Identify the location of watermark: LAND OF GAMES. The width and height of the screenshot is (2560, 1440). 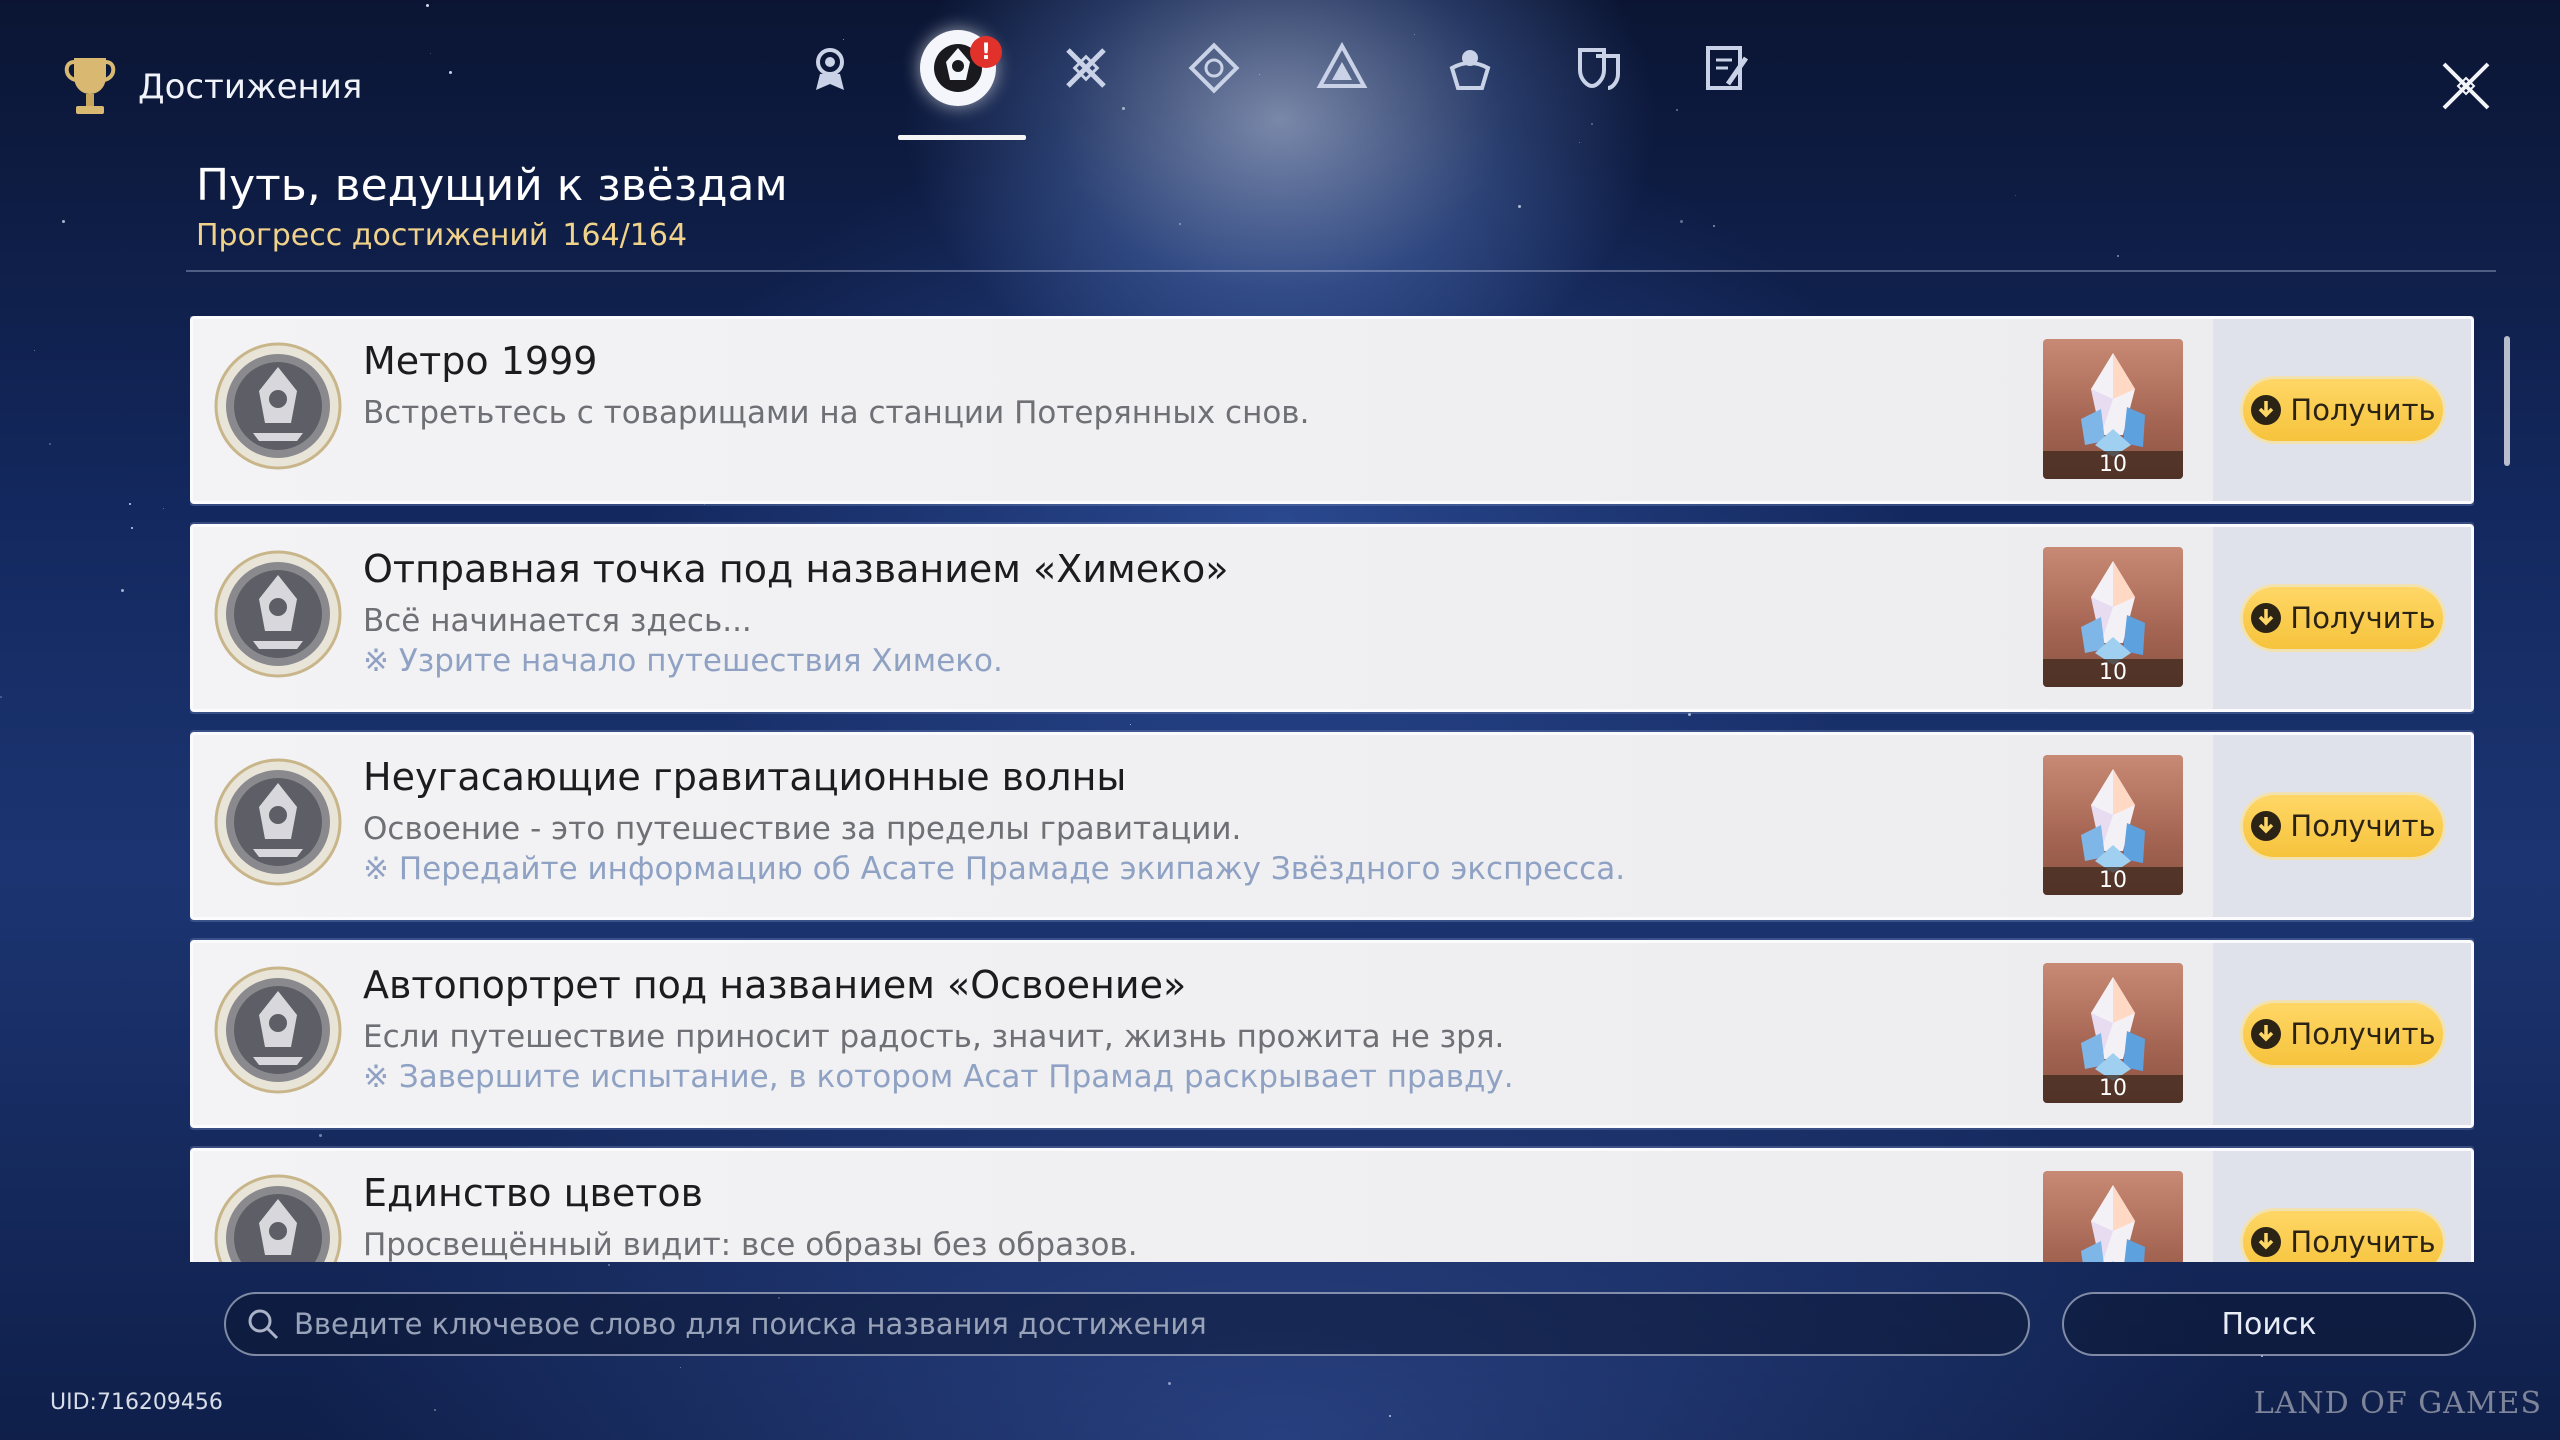
(2397, 1403).